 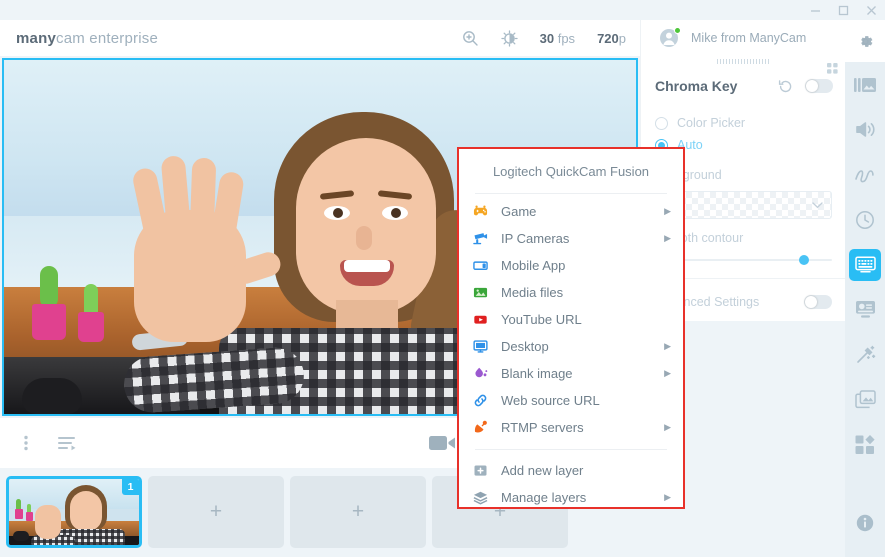 I want to click on sidebar-item-draw, so click(x=865, y=174).